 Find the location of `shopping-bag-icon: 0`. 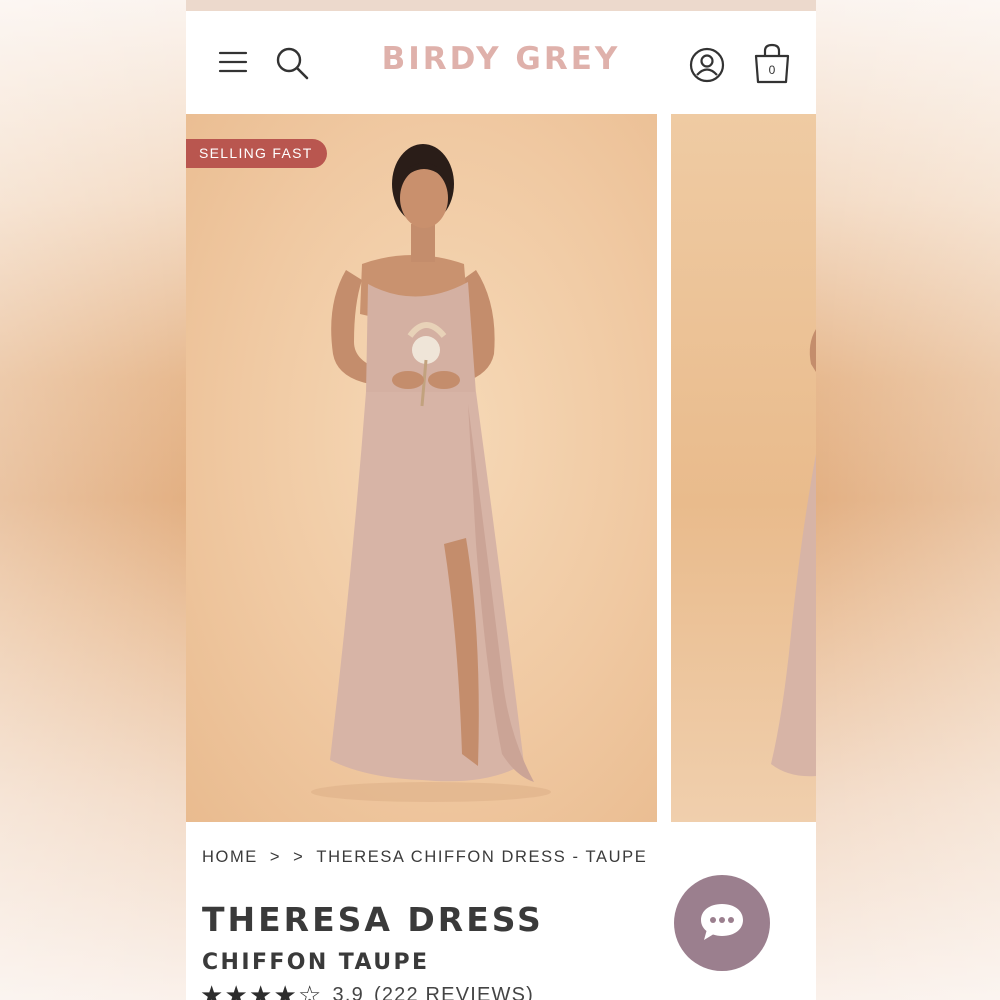

shopping-bag-icon: 0 is located at coordinates (772, 63).